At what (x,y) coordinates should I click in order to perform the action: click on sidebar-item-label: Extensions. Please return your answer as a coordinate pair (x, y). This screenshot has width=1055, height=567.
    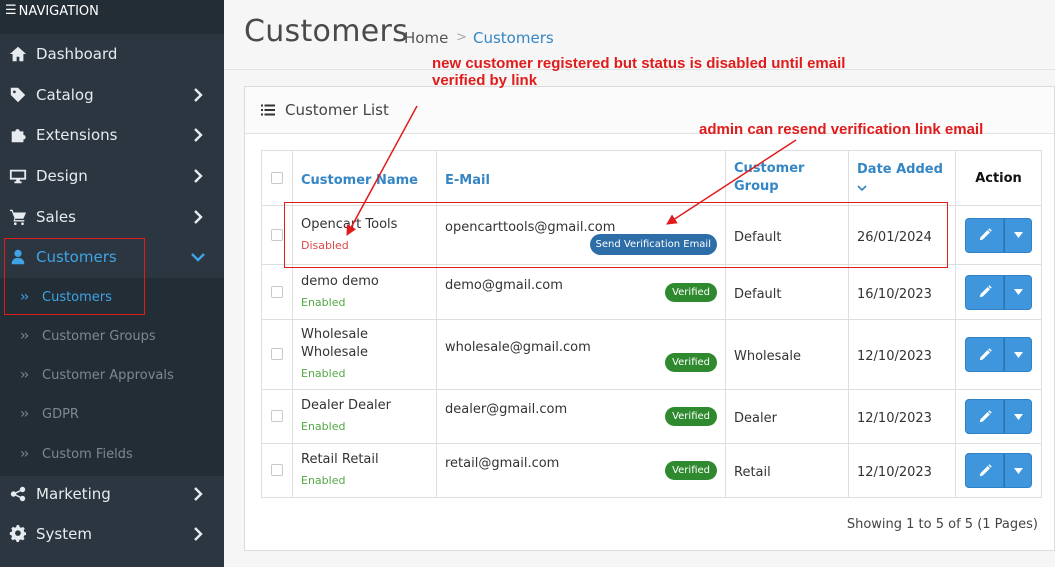
    Looking at the image, I should click on (77, 135).